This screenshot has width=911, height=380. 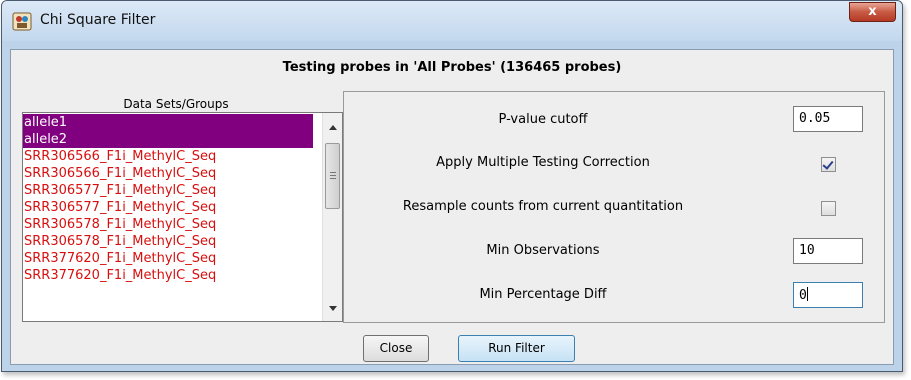 I want to click on resample-checkbox, so click(x=828, y=208).